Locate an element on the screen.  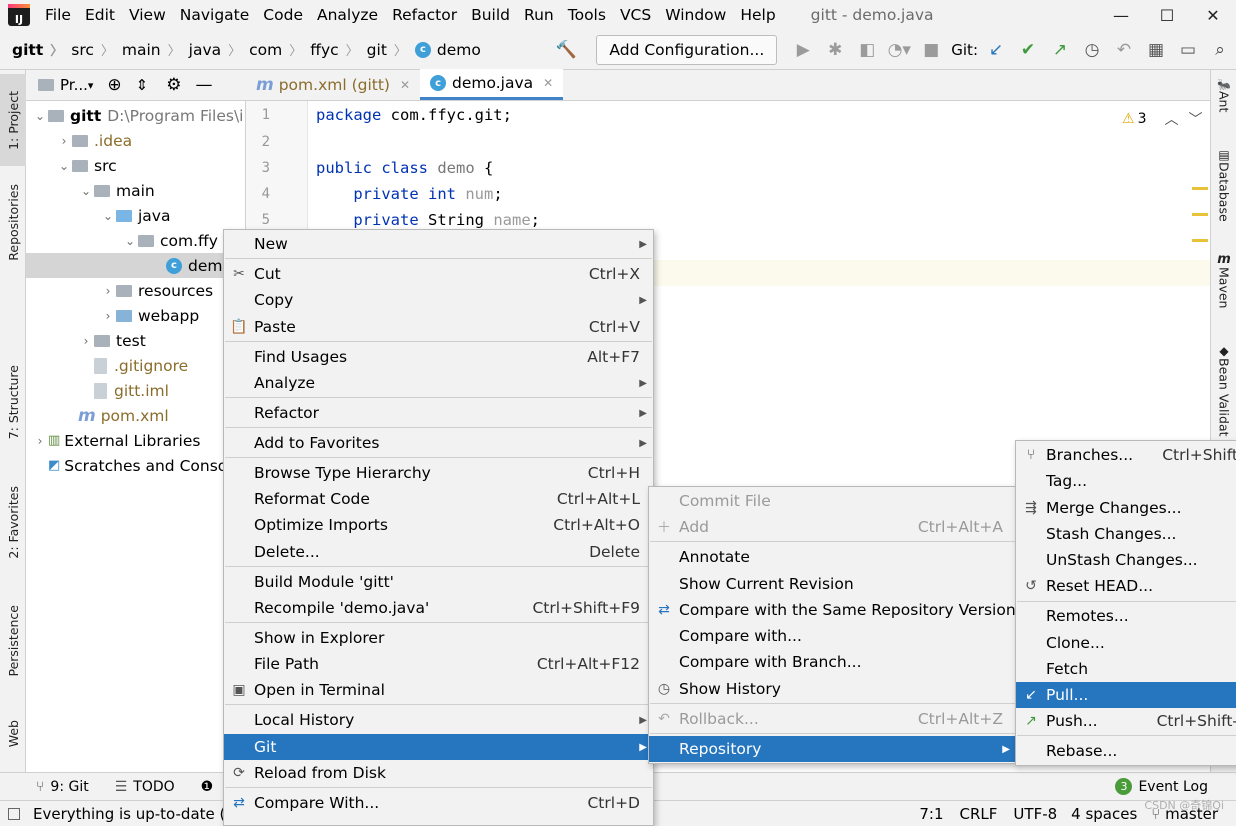
close-tab-icon: ✕ is located at coordinates (548, 83).